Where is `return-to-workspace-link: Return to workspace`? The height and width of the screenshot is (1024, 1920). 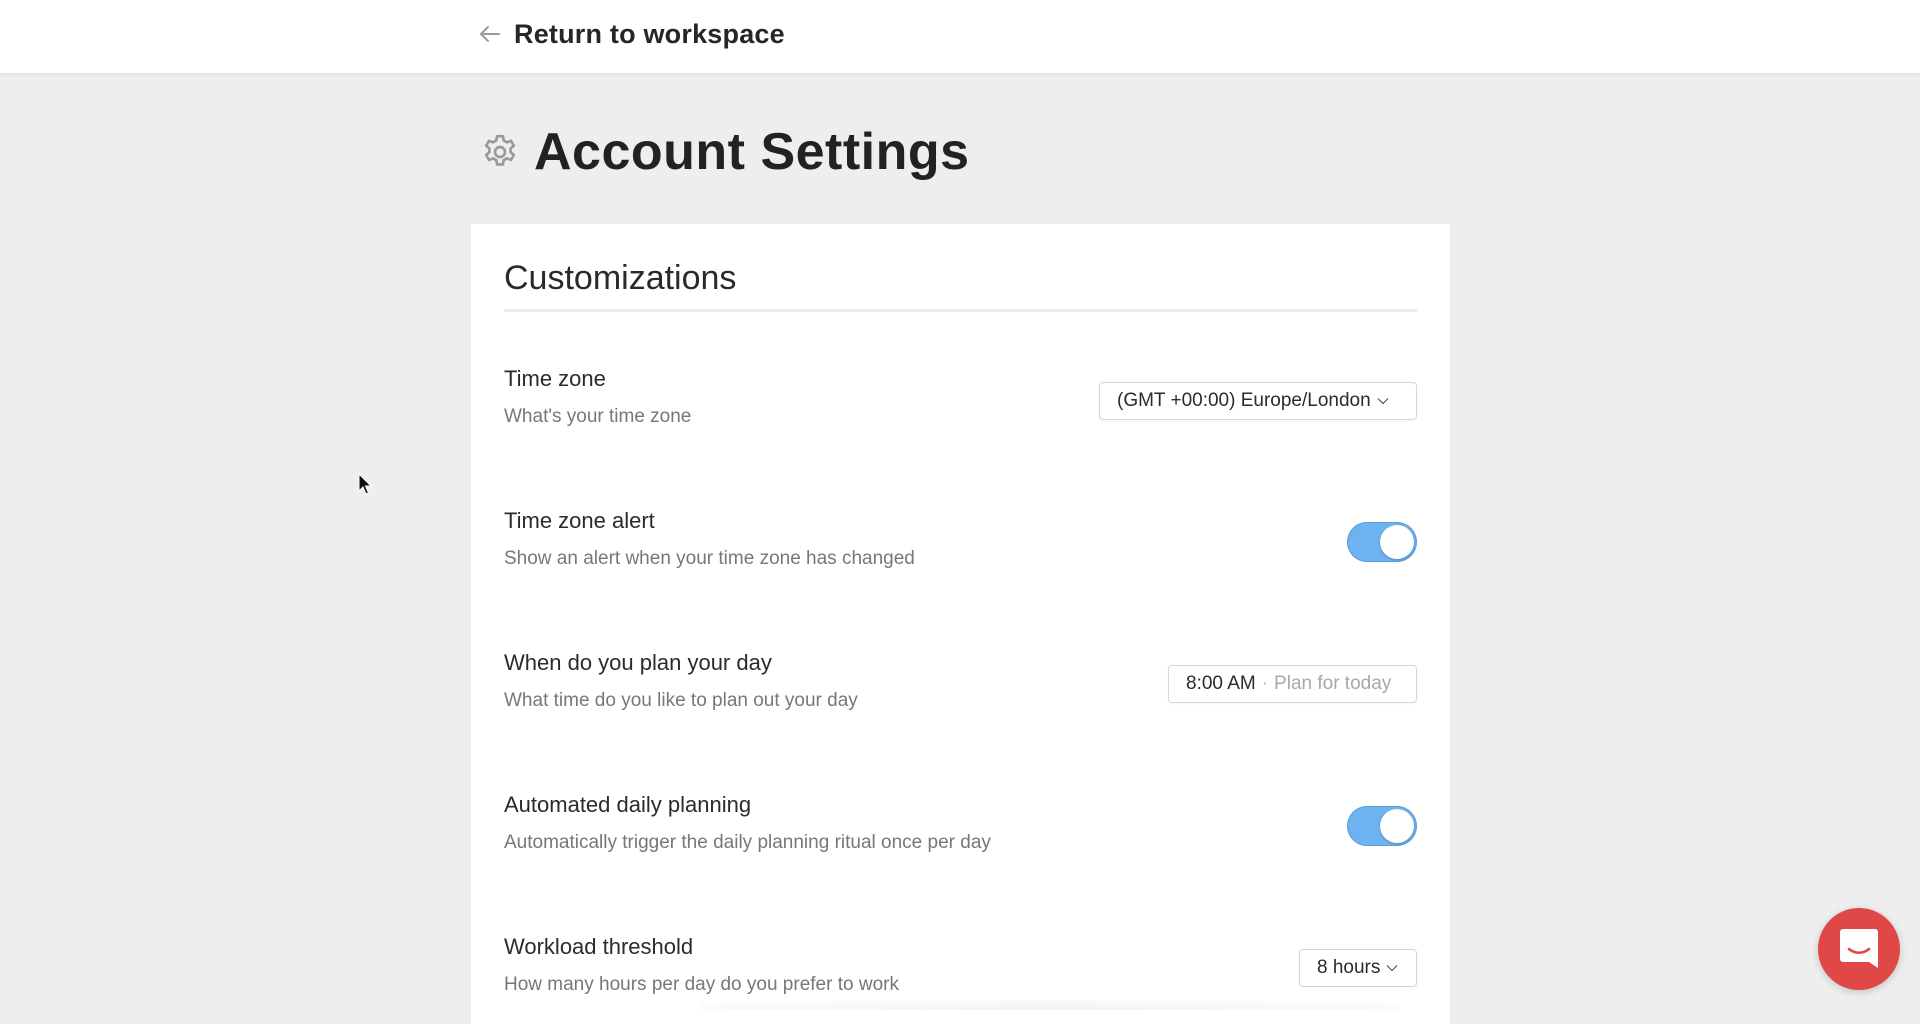
return-to-workspace-link: Return to workspace is located at coordinates (631, 34).